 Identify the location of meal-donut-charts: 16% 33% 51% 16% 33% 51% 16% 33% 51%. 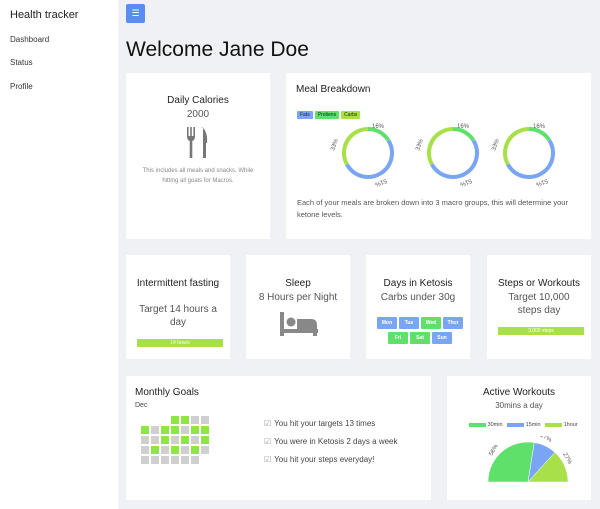
(442, 155).